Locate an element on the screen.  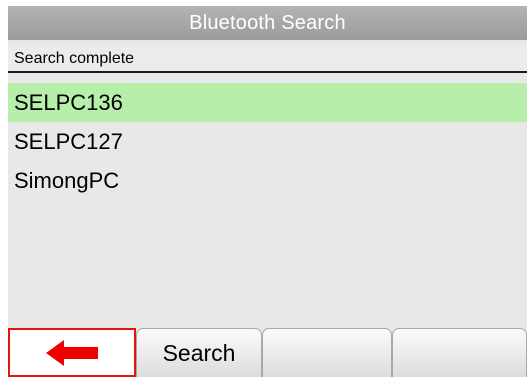
device-list-item: SELPC127 is located at coordinates (267, 141).